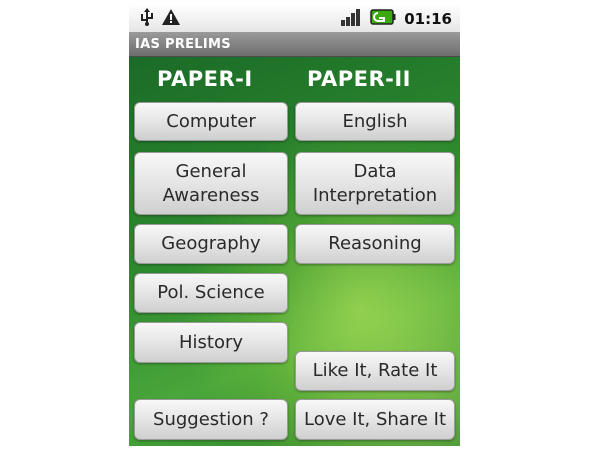  I want to click on data-interpretation-label-line1: Data, so click(375, 171).